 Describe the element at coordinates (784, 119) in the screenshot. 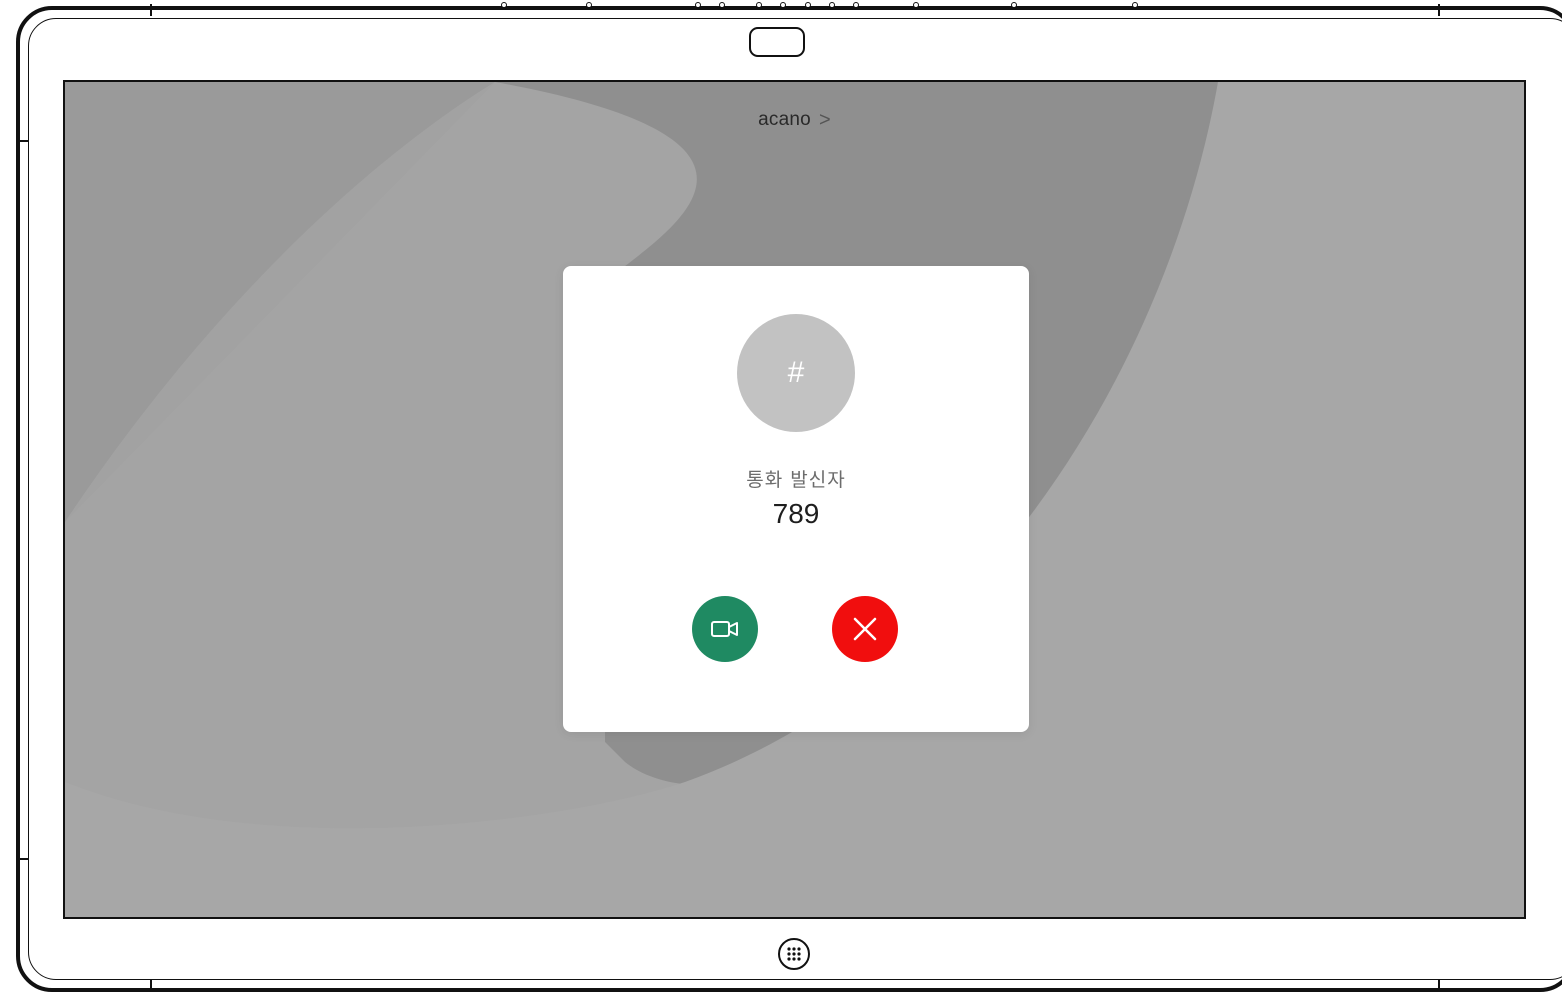

I see `room-name-label: acano` at that location.